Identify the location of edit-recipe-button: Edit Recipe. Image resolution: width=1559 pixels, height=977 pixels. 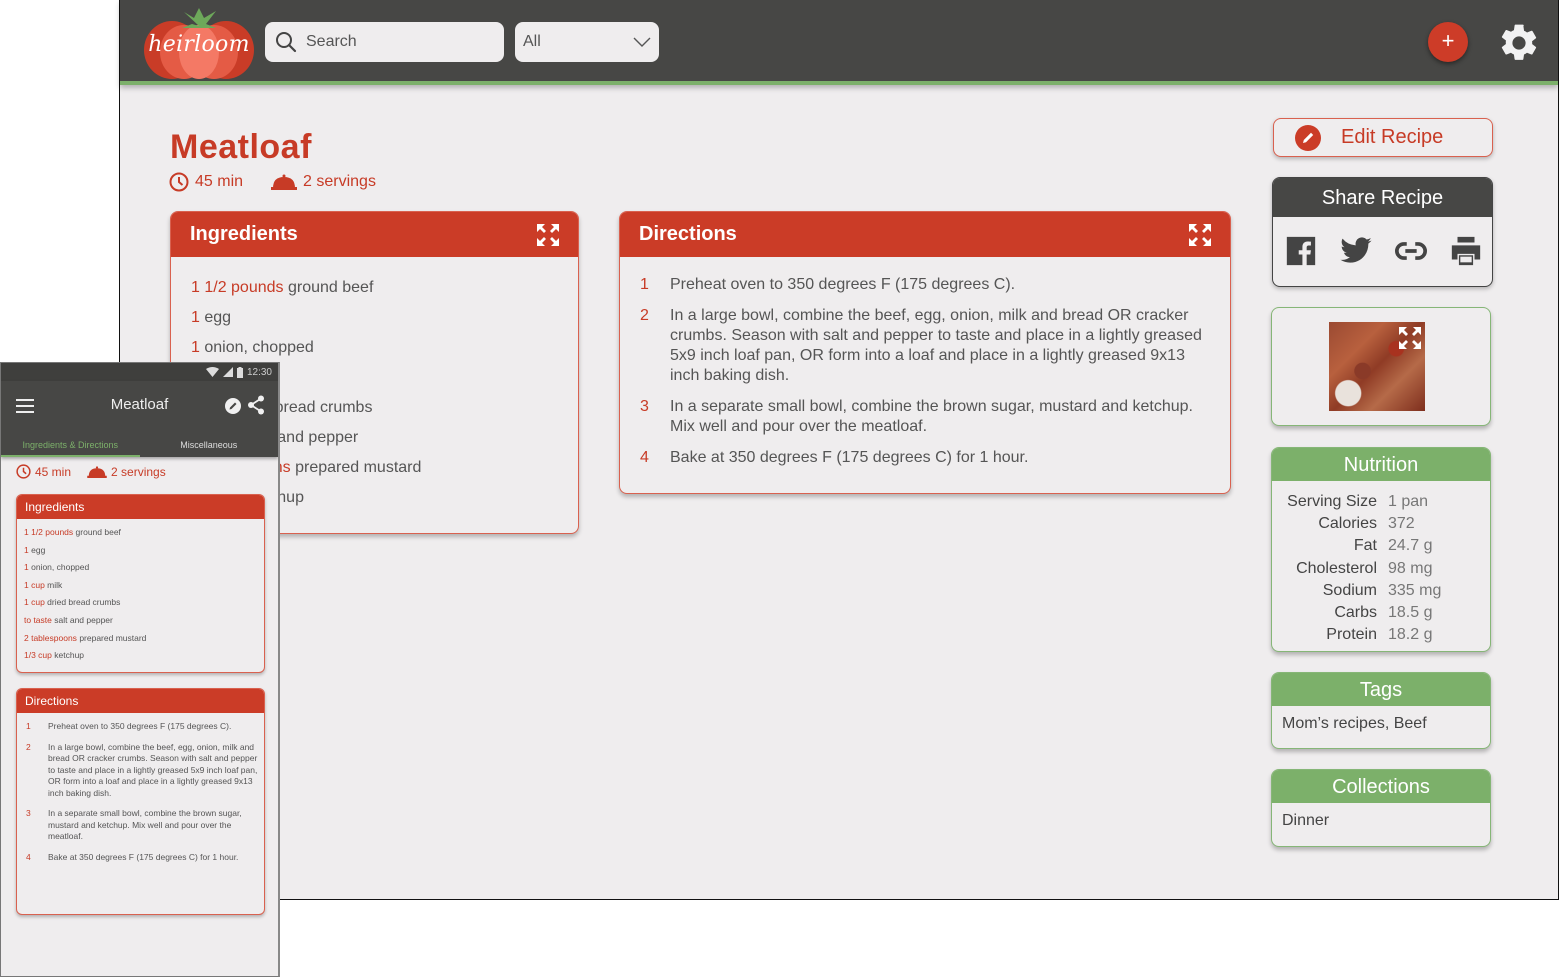
(1383, 137).